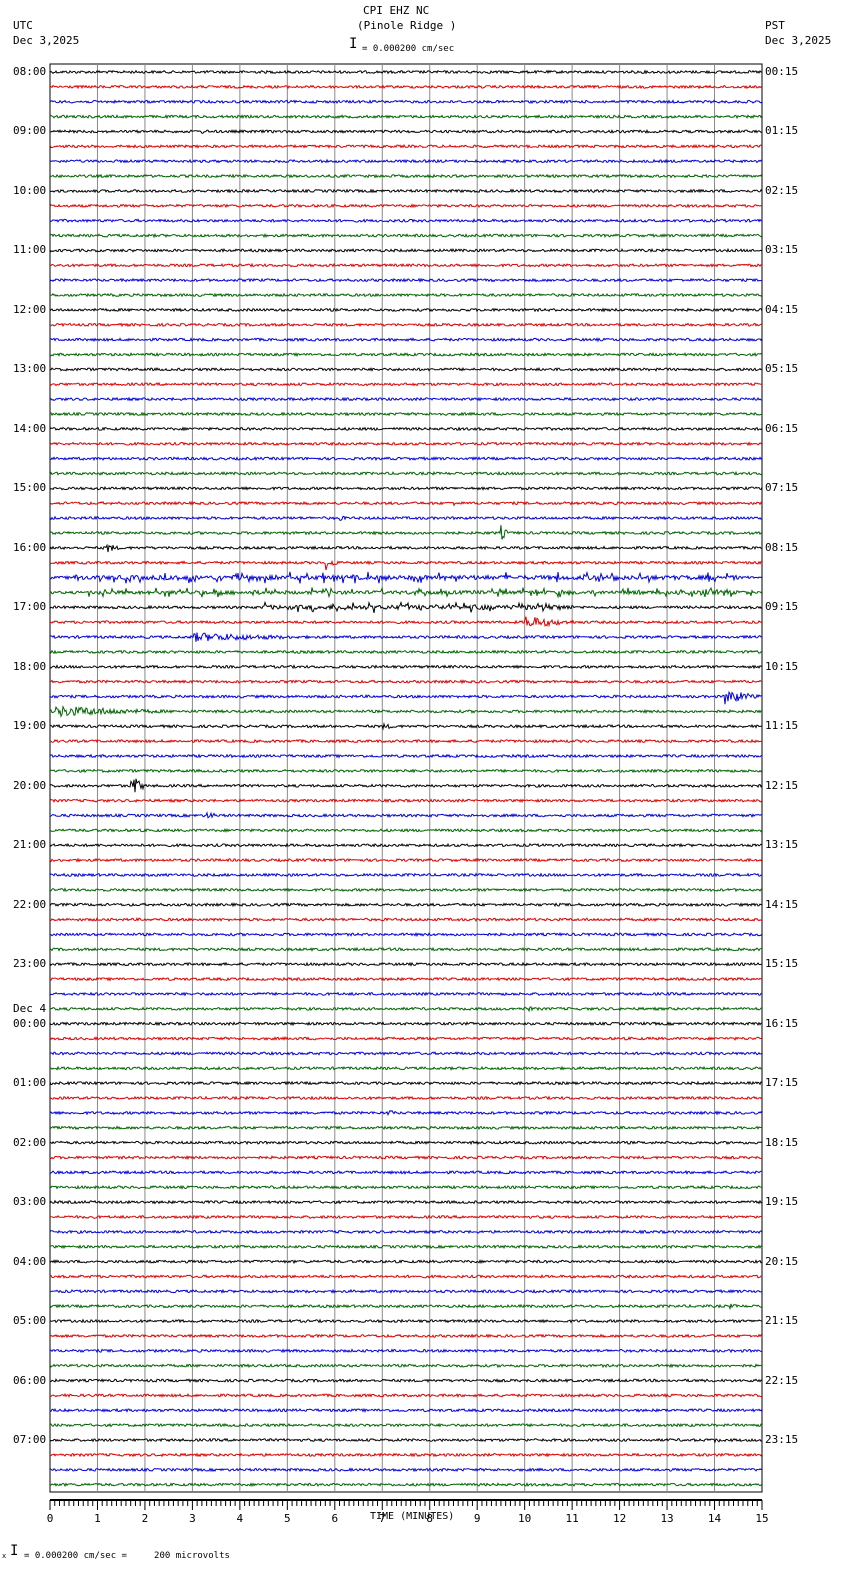  What do you see at coordinates (782, 666) in the screenshot?
I see `pst-hour-label: 10:15` at bounding box center [782, 666].